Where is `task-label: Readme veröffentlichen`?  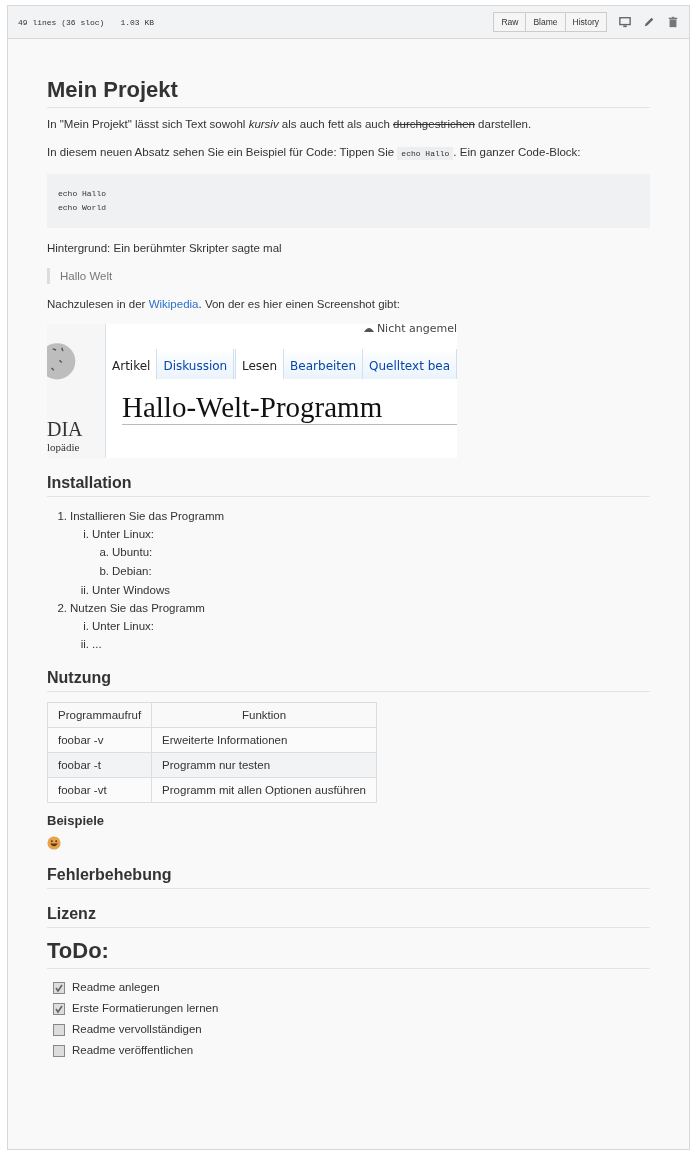
task-label: Readme veröffentlichen is located at coordinates (133, 1050).